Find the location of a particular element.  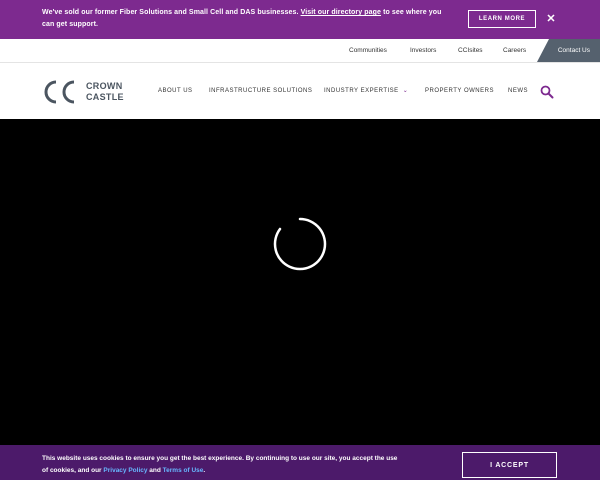

nav-news: NEWS is located at coordinates (518, 91).